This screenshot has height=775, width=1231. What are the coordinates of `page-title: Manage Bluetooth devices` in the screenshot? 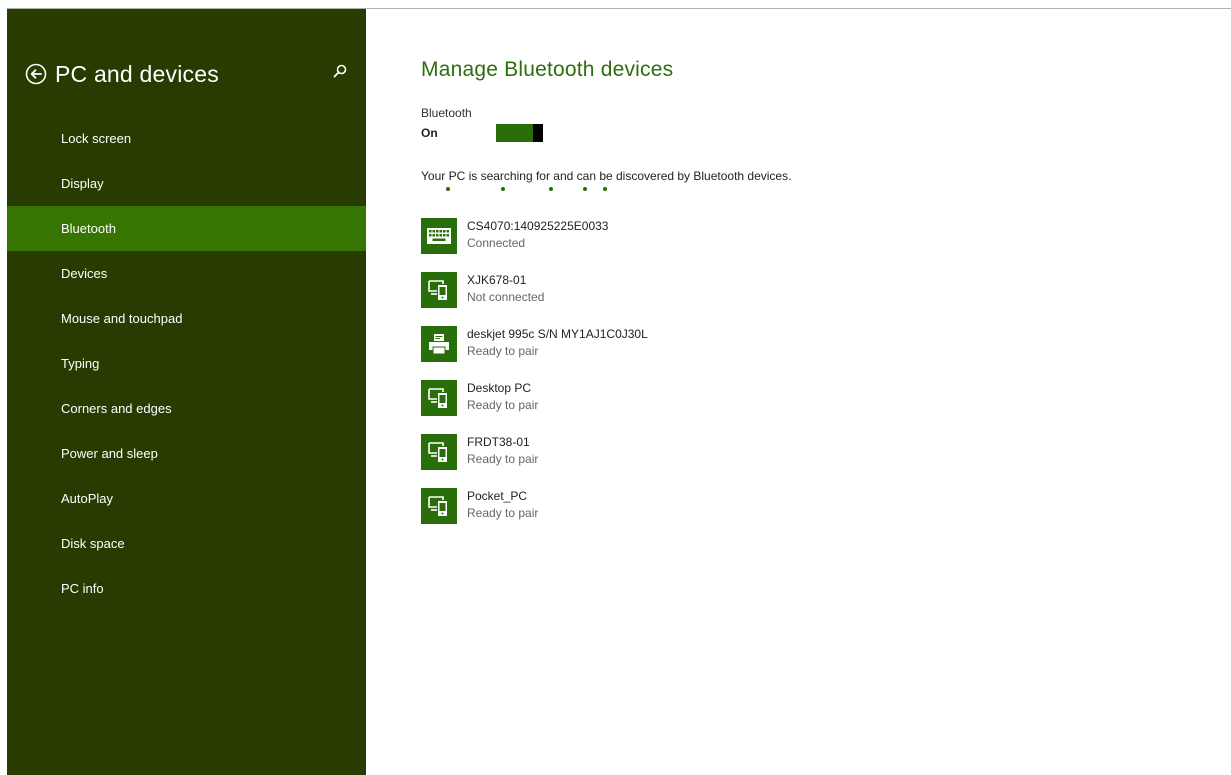 It's located at (547, 69).